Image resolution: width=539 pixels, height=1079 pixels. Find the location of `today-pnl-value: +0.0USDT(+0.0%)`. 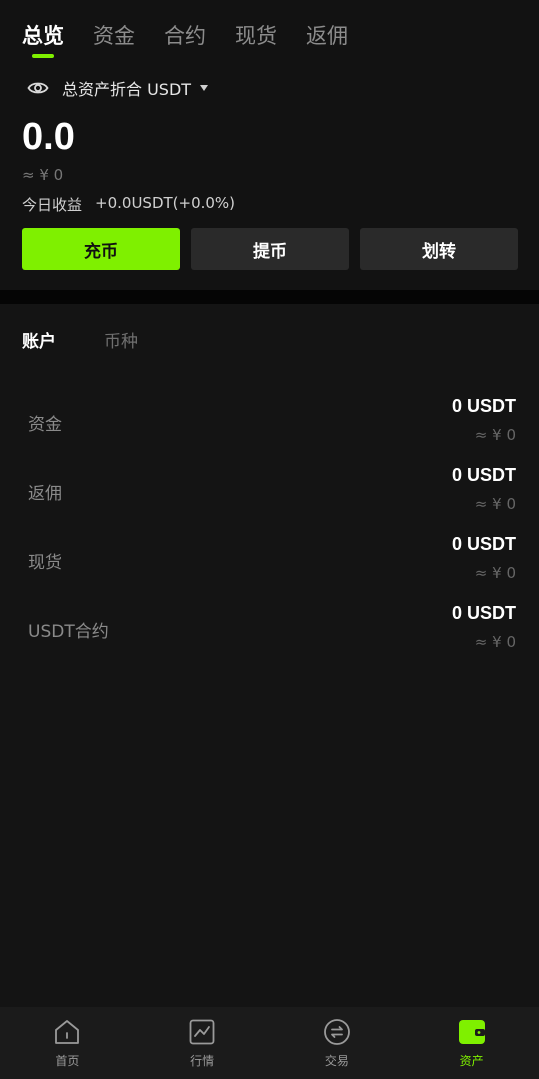

today-pnl-value: +0.0USDT(+0.0%) is located at coordinates (165, 203).